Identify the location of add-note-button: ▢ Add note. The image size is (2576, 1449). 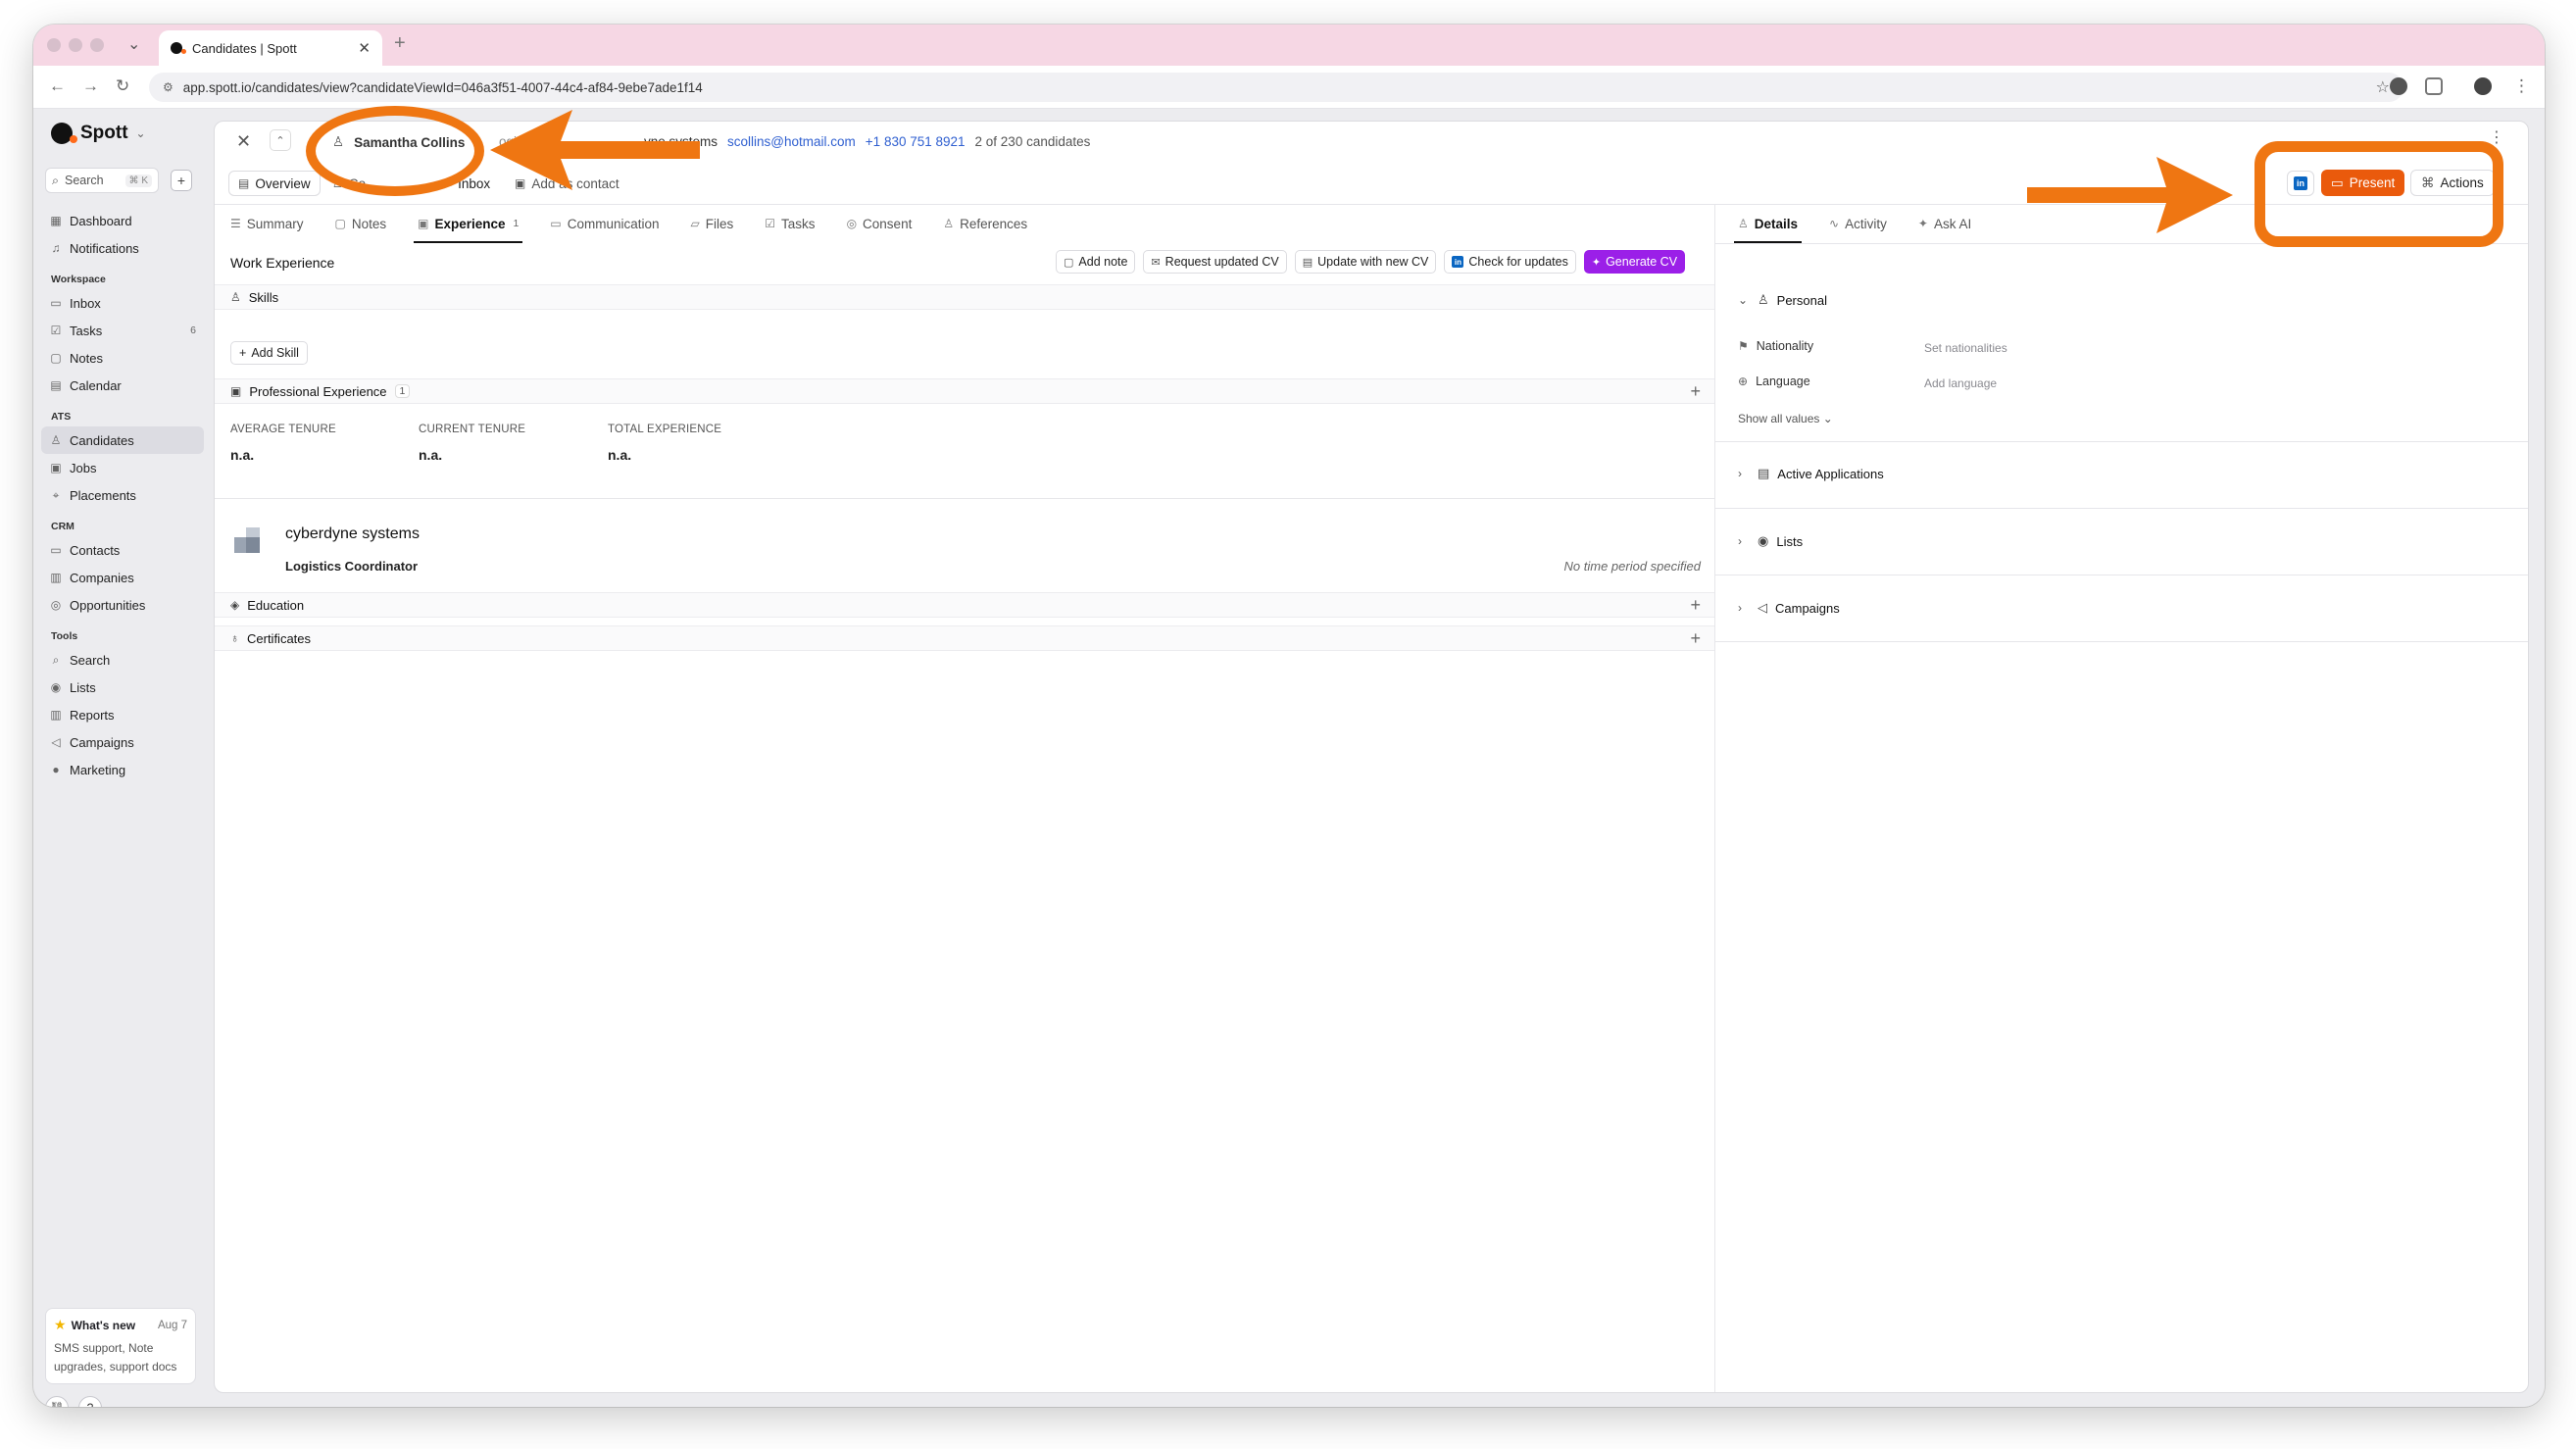
(1096, 262).